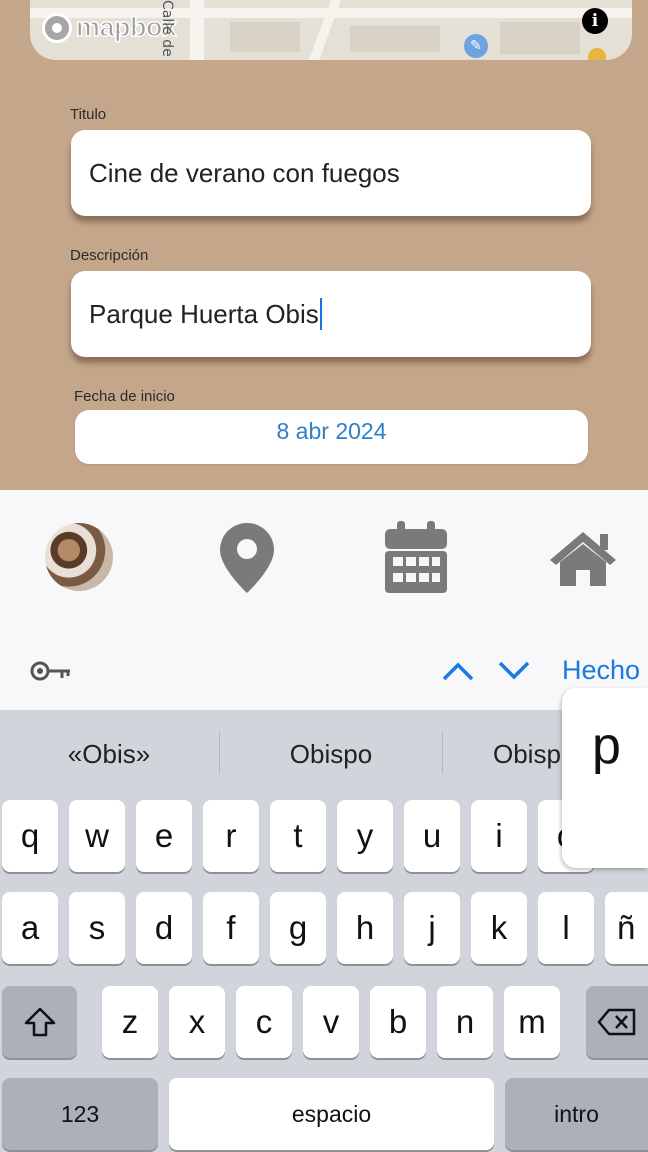 The height and width of the screenshot is (1152, 648). Describe the element at coordinates (331, 754) in the screenshot. I see `suggestion-2: Obispo` at that location.